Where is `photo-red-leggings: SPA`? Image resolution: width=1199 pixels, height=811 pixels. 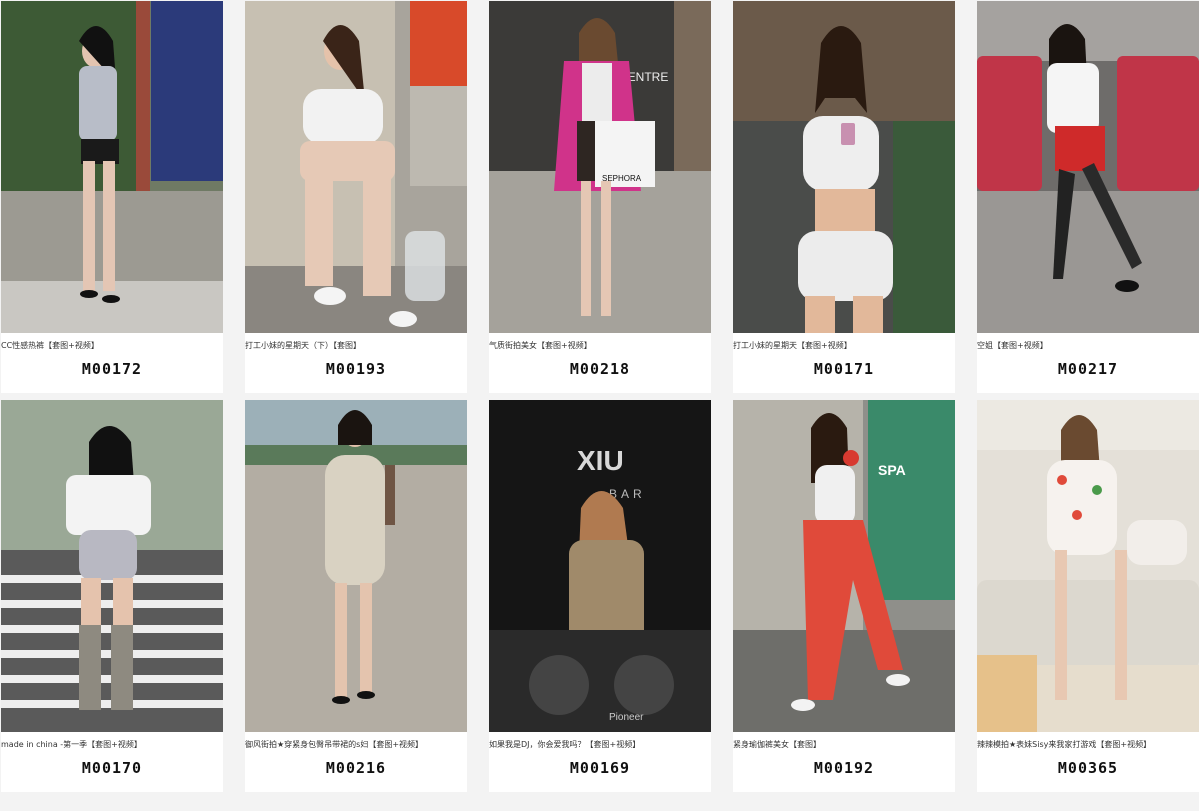 photo-red-leggings: SPA is located at coordinates (844, 566).